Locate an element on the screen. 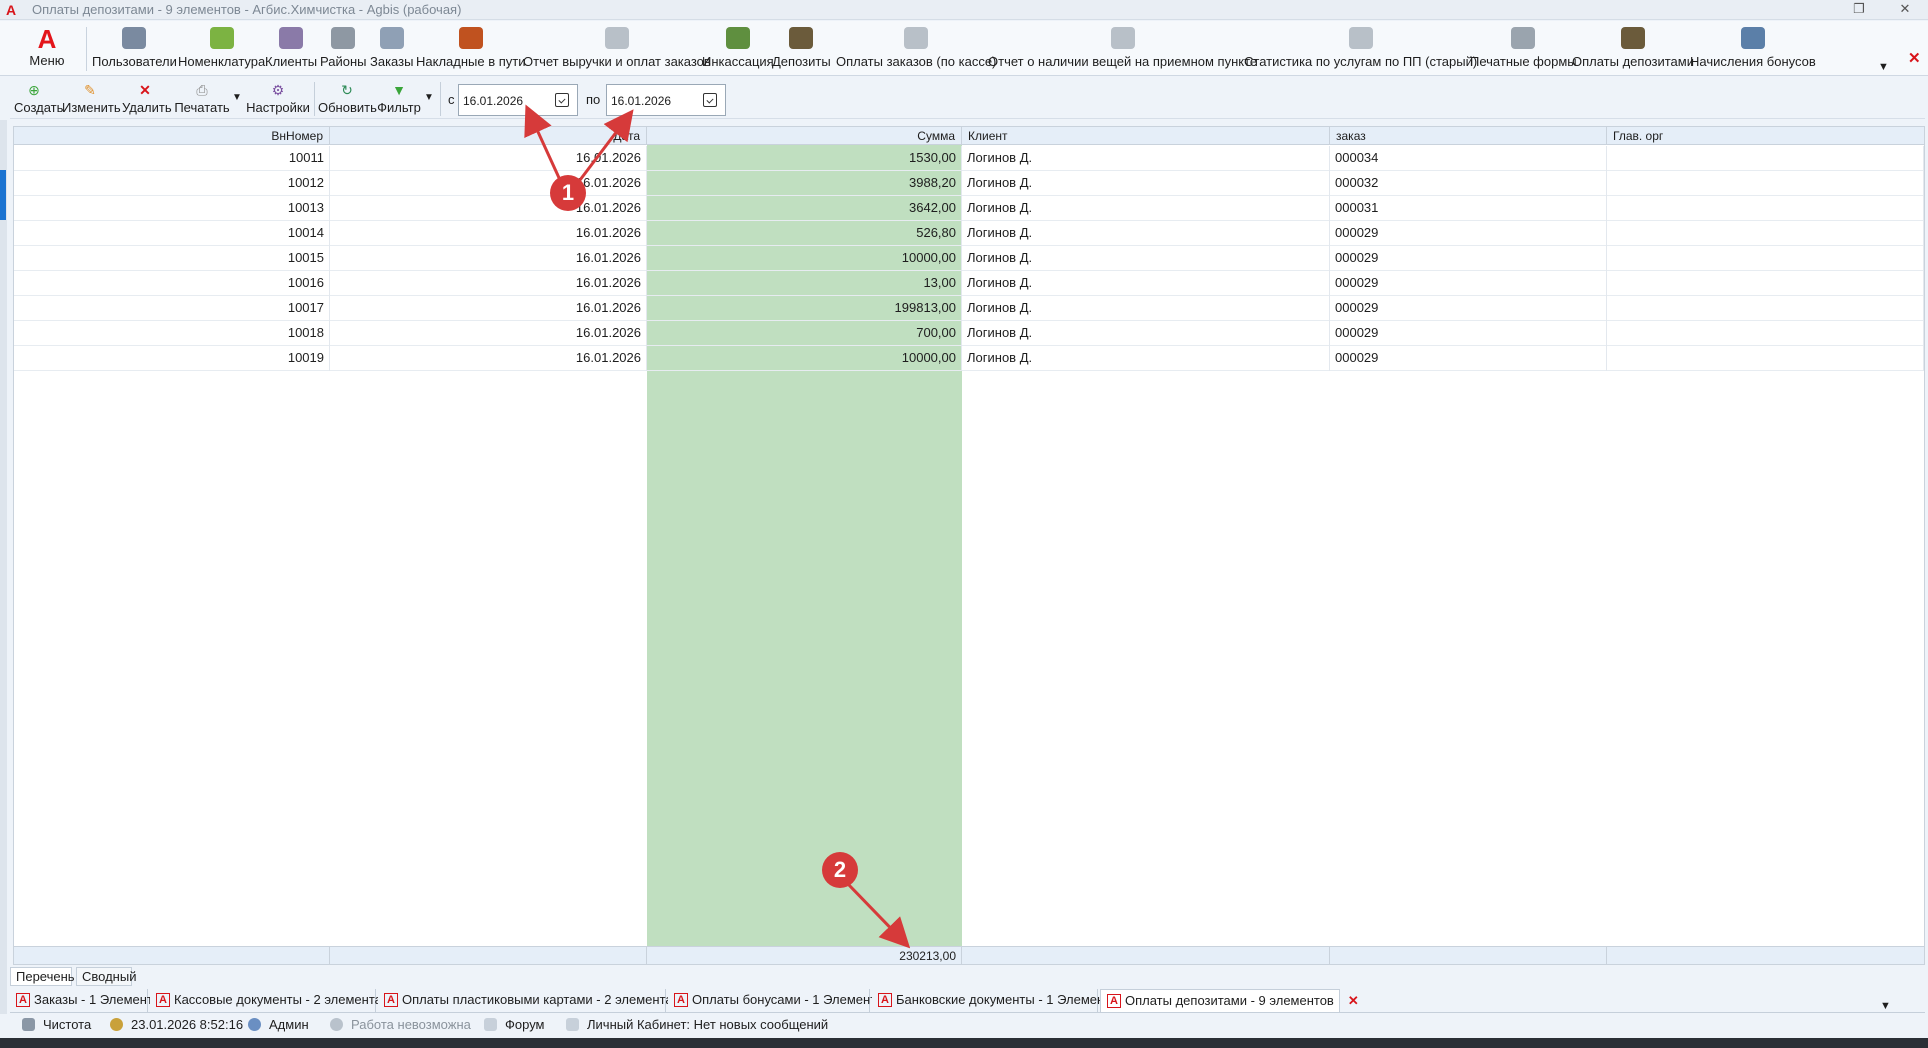 The image size is (1928, 1048). annotation-badge-2: 2 is located at coordinates (840, 870).